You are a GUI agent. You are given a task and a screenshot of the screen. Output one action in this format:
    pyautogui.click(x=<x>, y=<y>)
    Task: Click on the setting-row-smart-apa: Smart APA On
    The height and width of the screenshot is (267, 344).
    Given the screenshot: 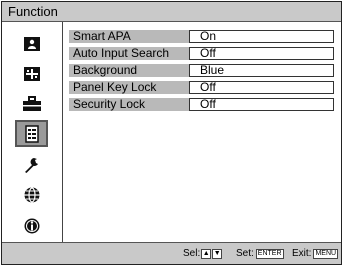 What is the action you would take?
    pyautogui.click(x=201, y=36)
    